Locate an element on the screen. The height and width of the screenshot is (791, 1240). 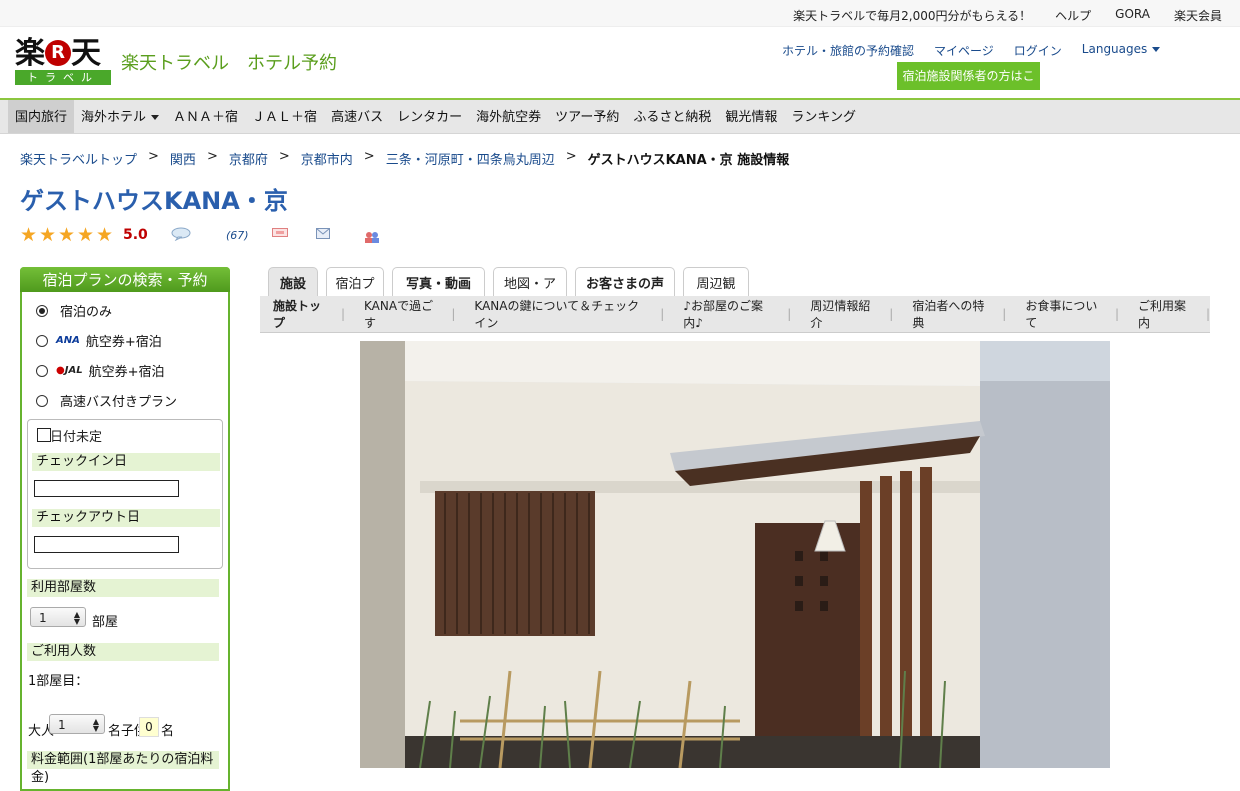
top-utility-links: 楽天トラベルで毎月2,000円分がもらえる！ ヘルプ GORA 楽天会員 is located at coordinates (1007, 15).